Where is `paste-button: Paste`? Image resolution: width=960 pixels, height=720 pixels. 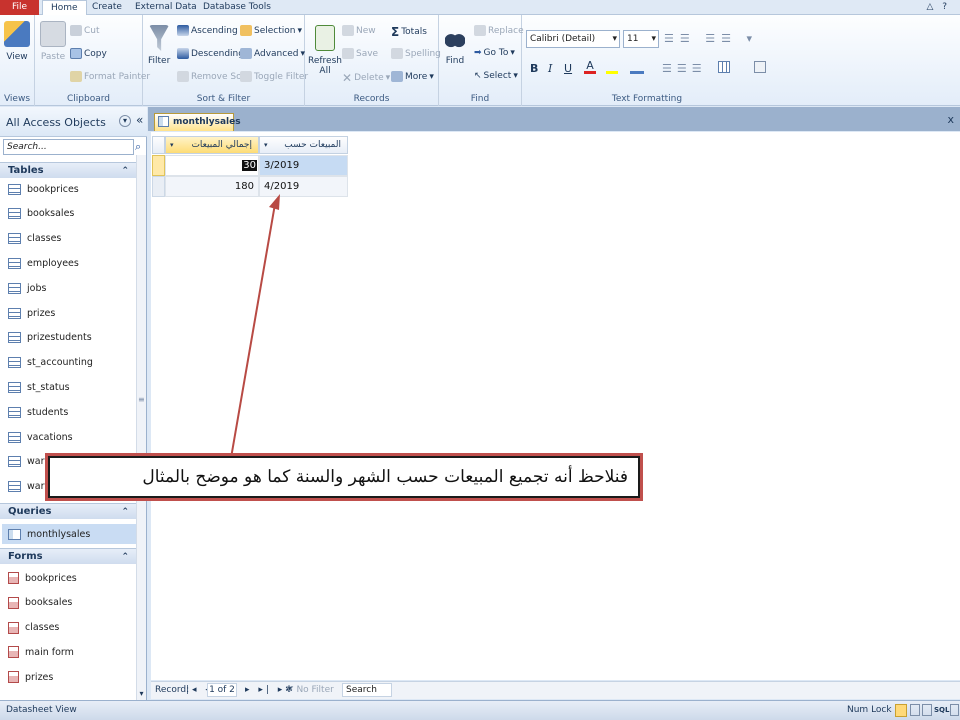 paste-button: Paste is located at coordinates (53, 41).